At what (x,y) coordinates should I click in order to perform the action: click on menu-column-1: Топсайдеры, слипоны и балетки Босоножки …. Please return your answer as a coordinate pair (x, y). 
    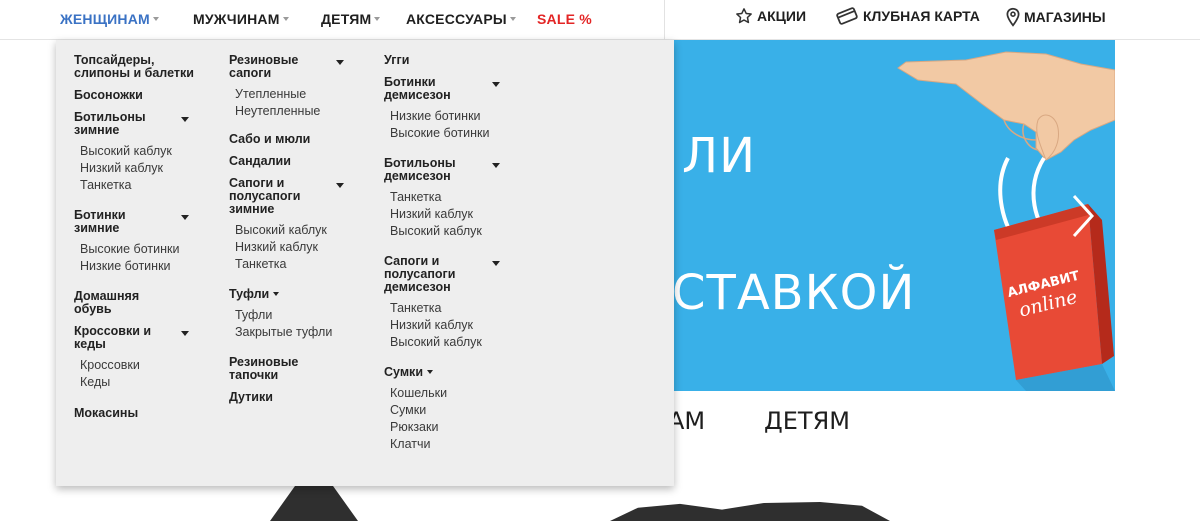
    Looking at the image, I should click on (139, 237).